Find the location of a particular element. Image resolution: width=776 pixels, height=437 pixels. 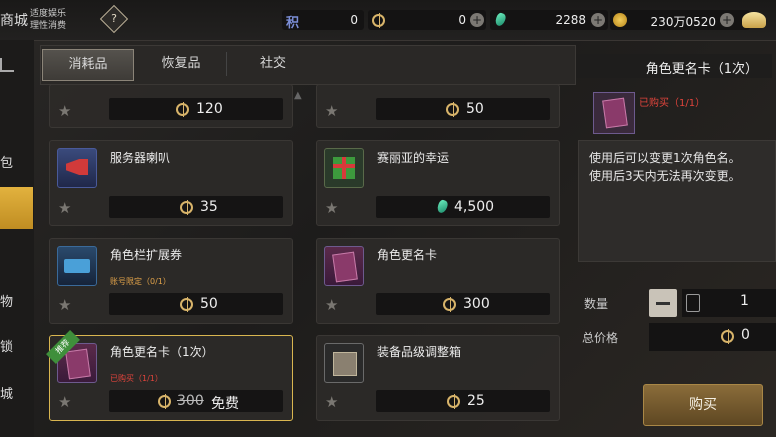

calculator-icon is located at coordinates (693, 303).